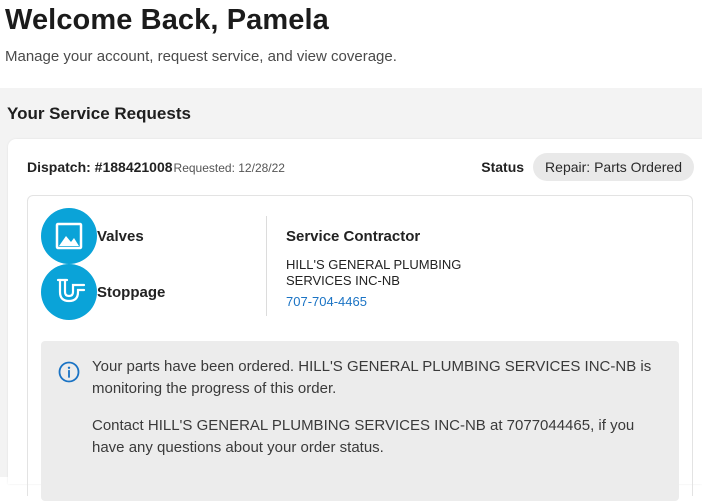 This screenshot has width=702, height=501. What do you see at coordinates (100, 167) in the screenshot?
I see `dispatch-number: Dispatch: #188421008` at bounding box center [100, 167].